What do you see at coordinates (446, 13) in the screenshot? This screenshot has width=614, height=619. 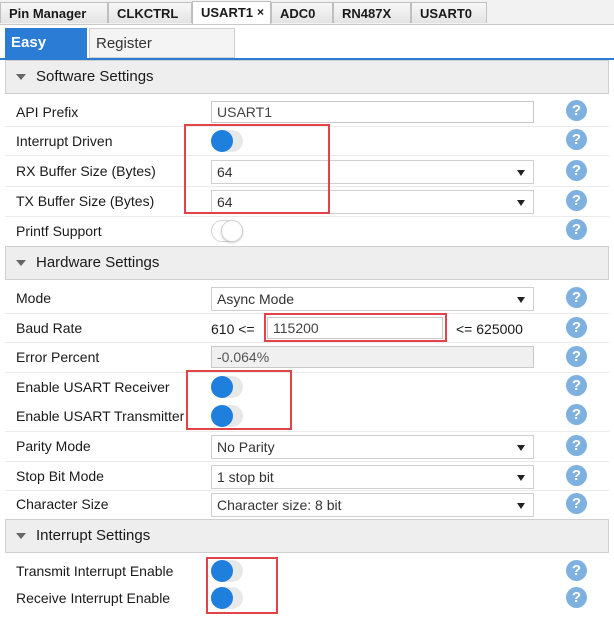 I see `tab-label: USART0` at bounding box center [446, 13].